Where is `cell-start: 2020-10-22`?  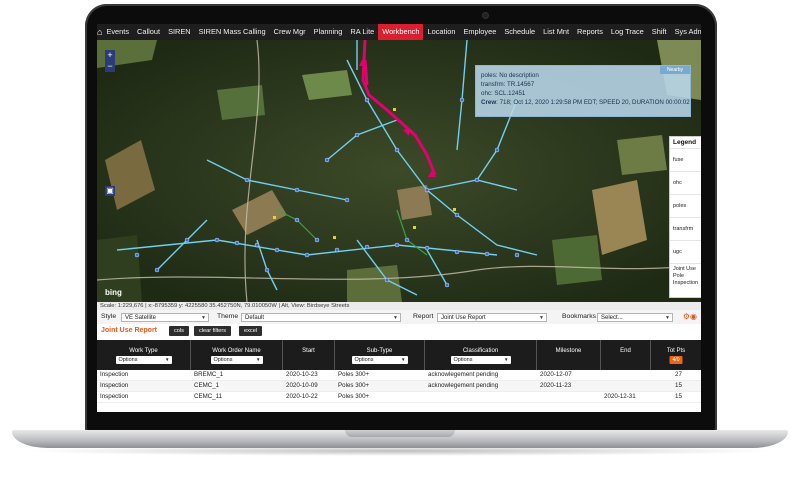
cell-start: 2020-10-22 is located at coordinates (302, 396).